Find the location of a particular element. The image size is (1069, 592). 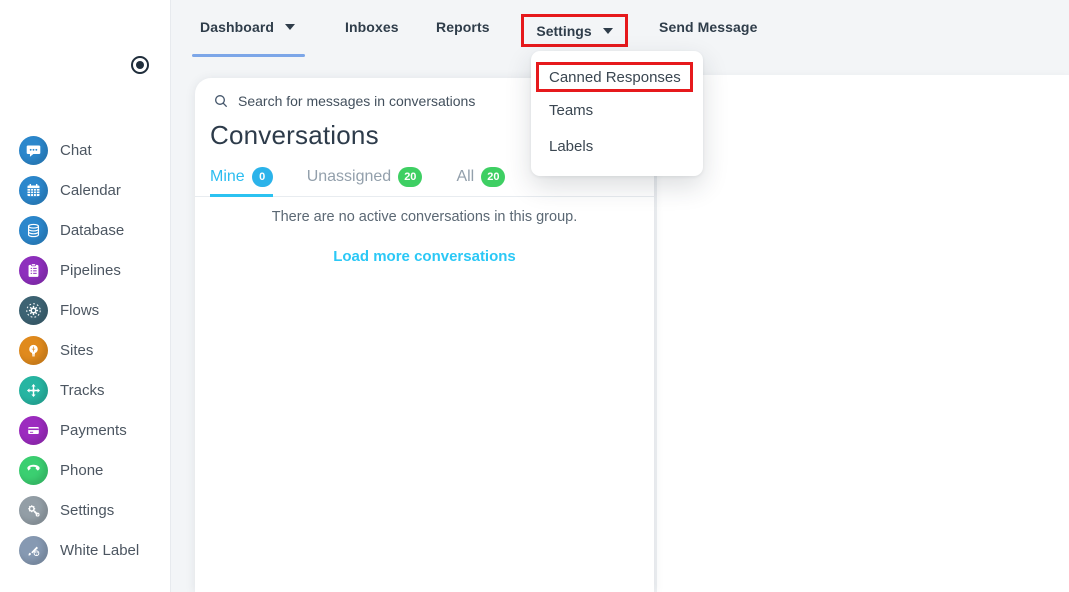

sidebar-item-settings: Settings is located at coordinates (85, 510).